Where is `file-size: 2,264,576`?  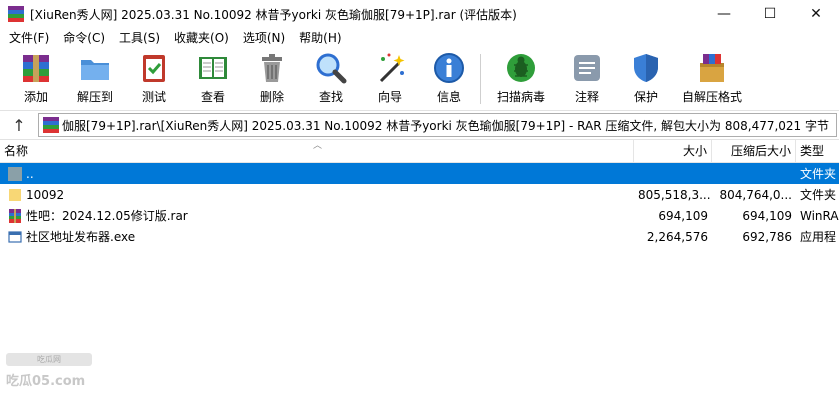
file-size: 2,264,576 is located at coordinates (677, 236).